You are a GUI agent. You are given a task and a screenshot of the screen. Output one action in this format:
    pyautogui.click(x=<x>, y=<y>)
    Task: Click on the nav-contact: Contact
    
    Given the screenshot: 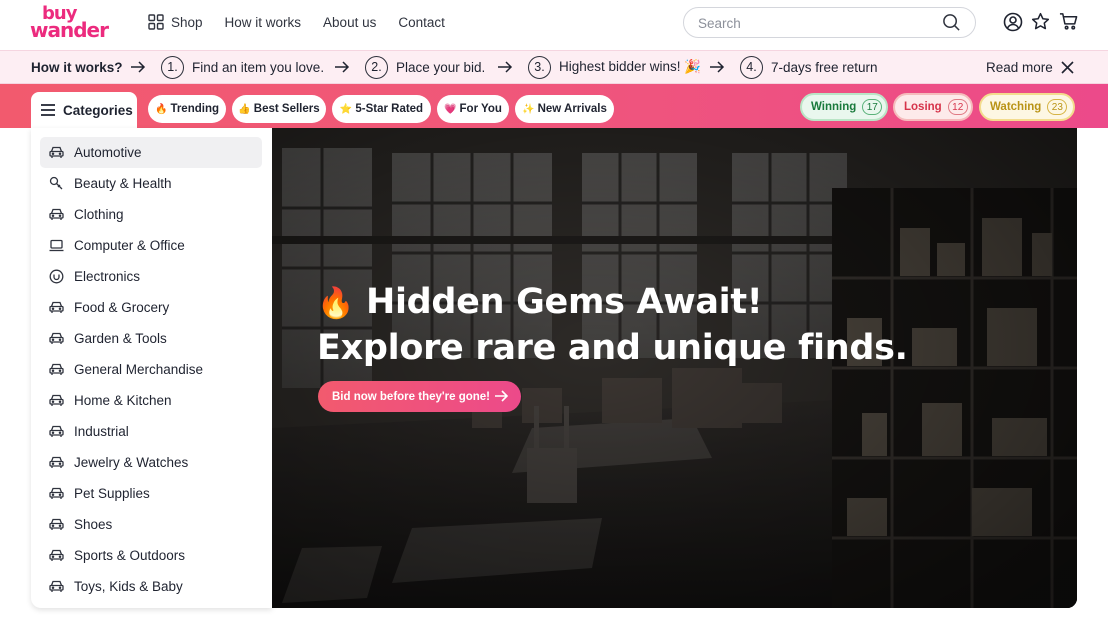 What is the action you would take?
    pyautogui.click(x=421, y=22)
    